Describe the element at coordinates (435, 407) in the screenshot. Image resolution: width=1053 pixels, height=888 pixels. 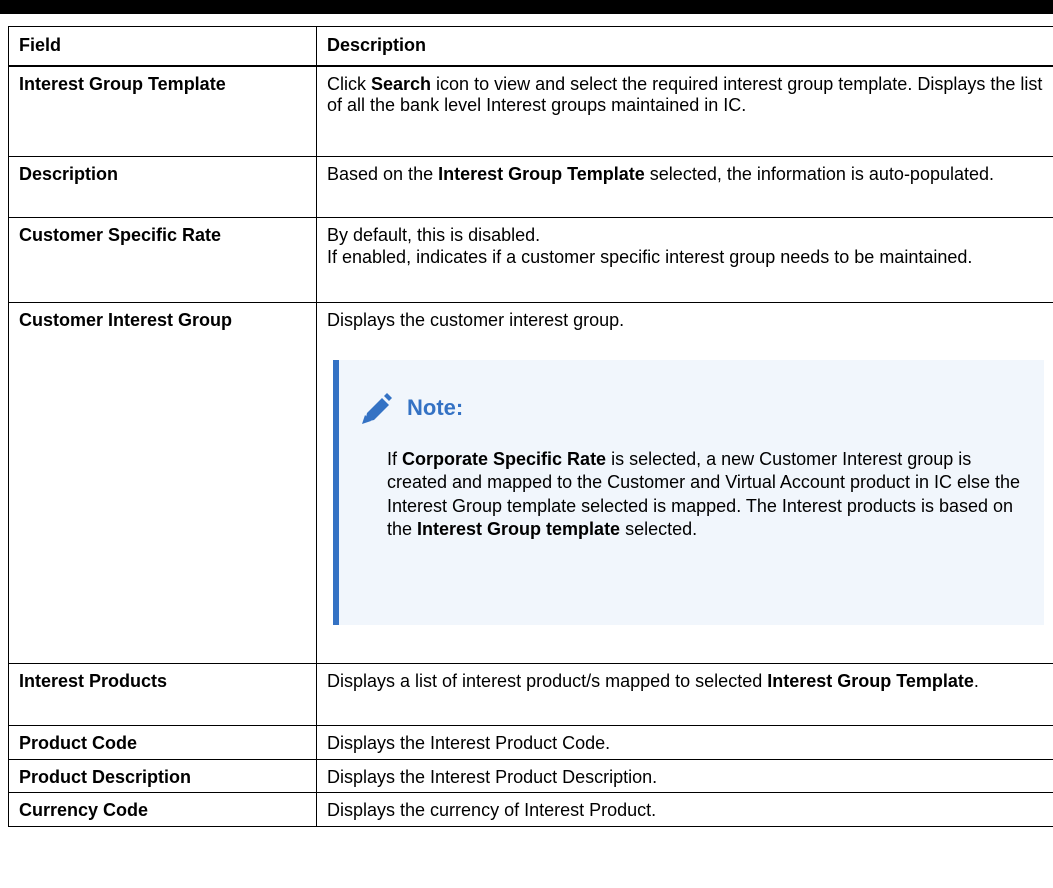
I see `note-title: Note:` at that location.